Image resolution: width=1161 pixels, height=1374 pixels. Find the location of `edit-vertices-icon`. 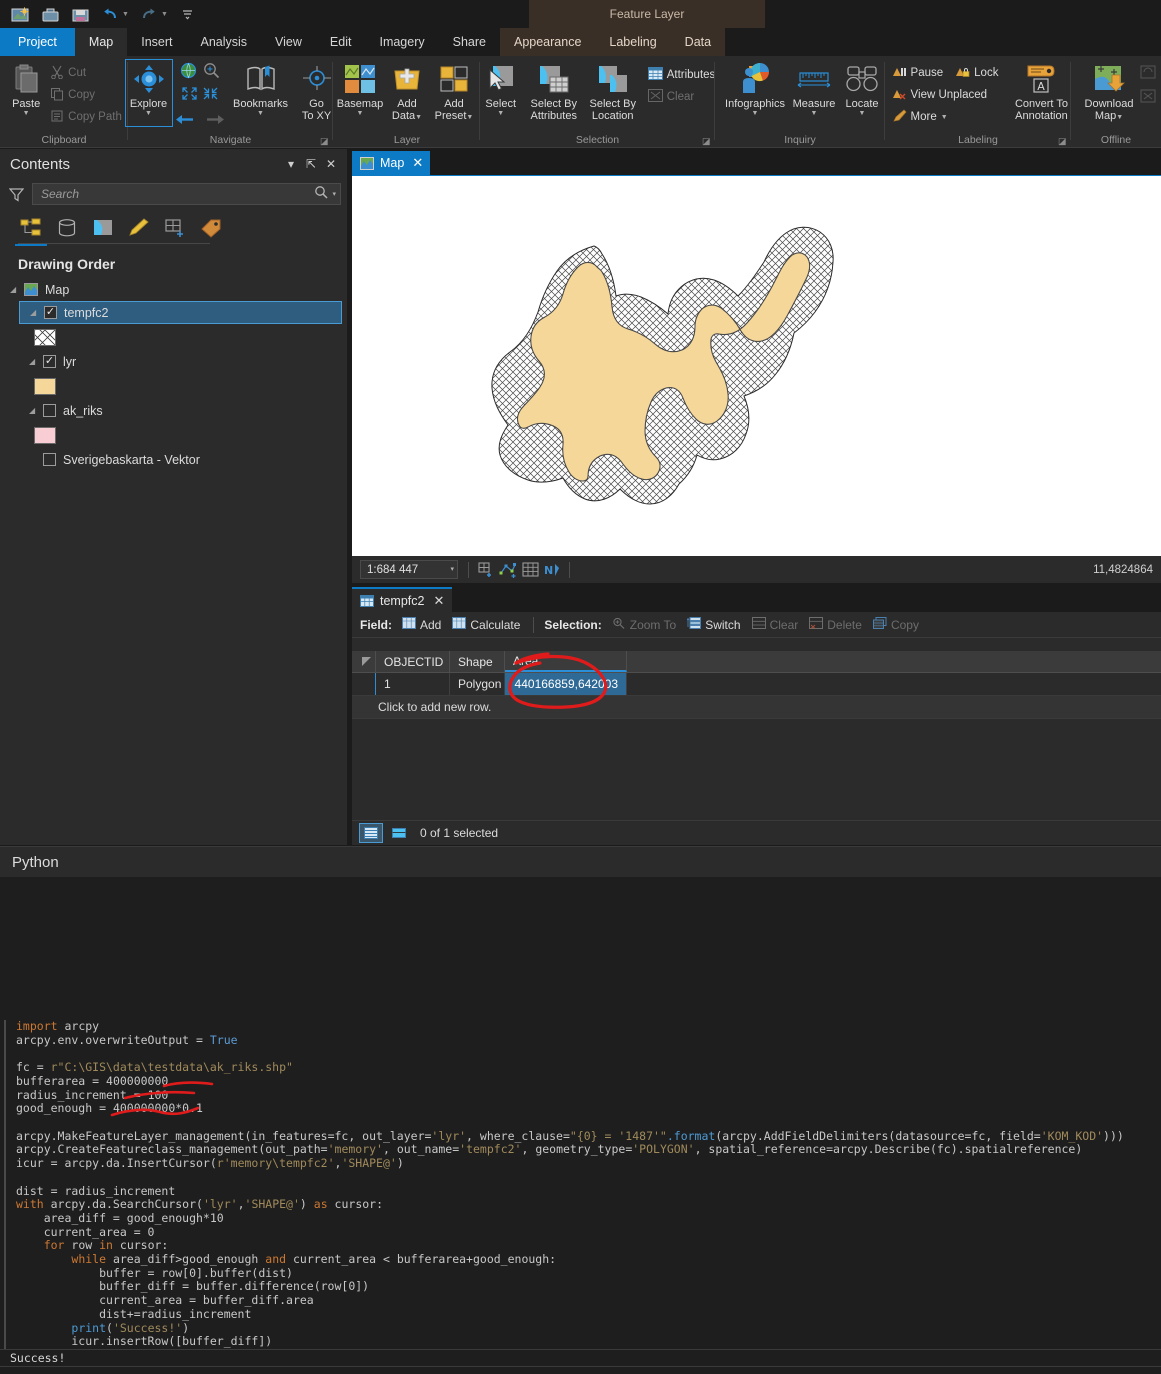

edit-vertices-icon is located at coordinates (508, 570).